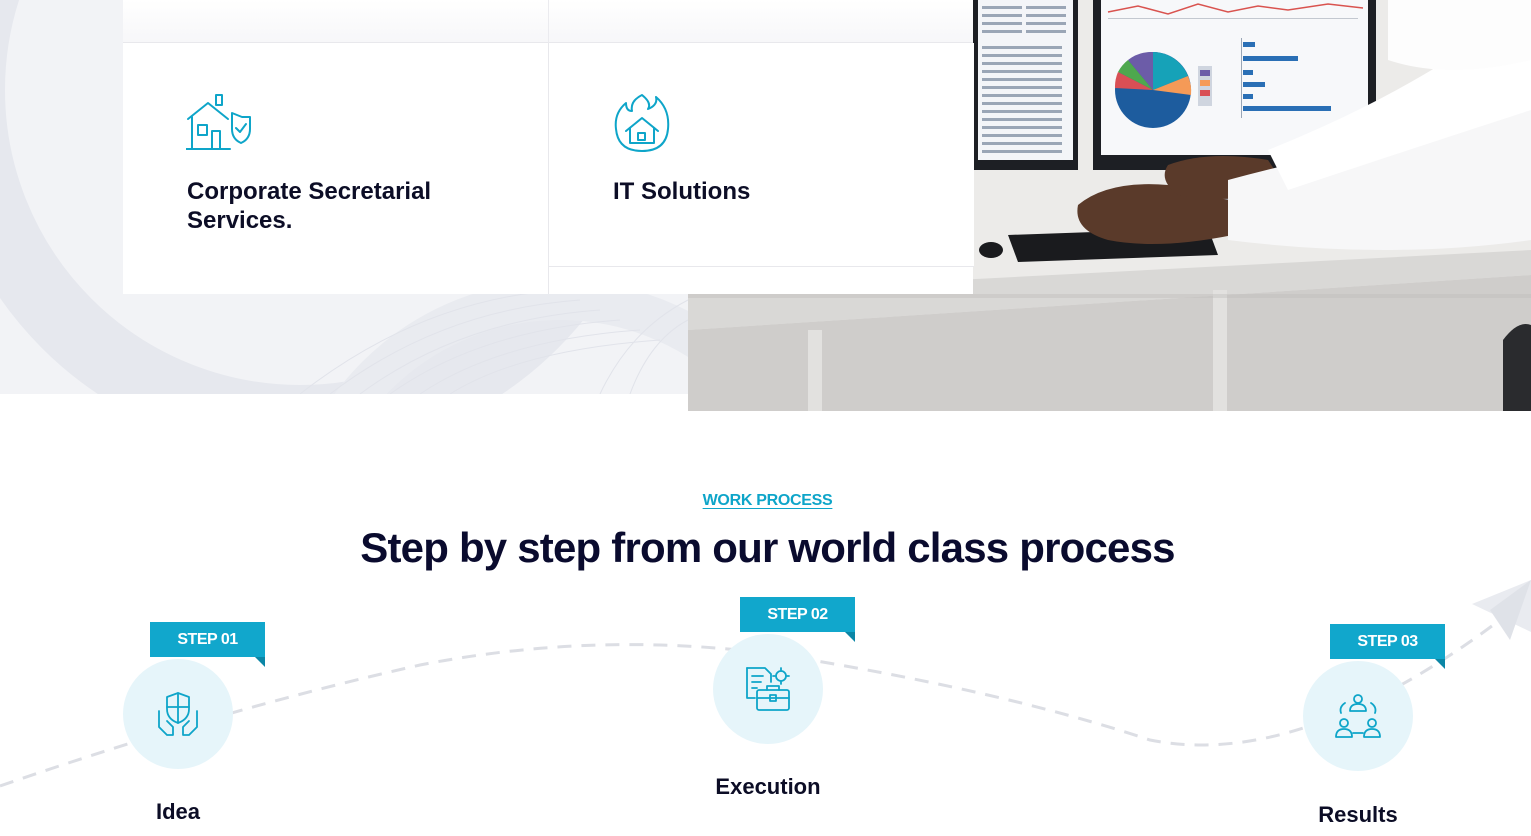 The width and height of the screenshot is (1531, 836). I want to click on team-icon, so click(1358, 716).